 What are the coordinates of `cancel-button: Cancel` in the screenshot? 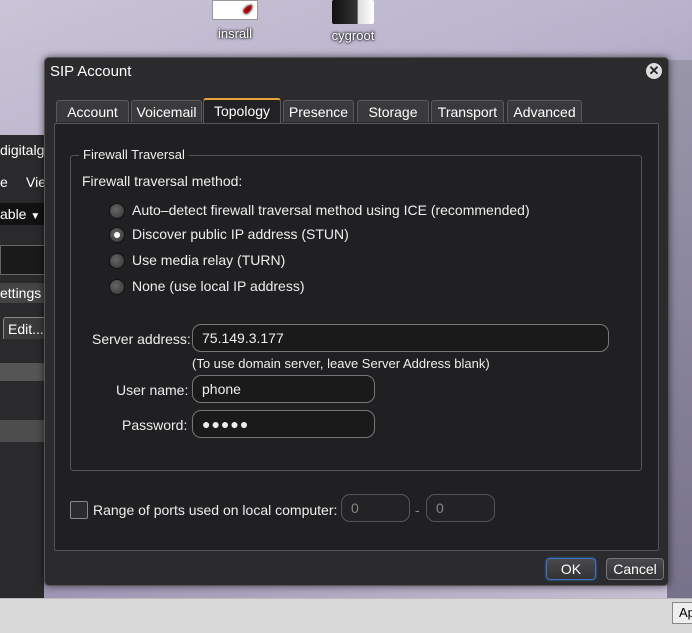 It's located at (635, 569).